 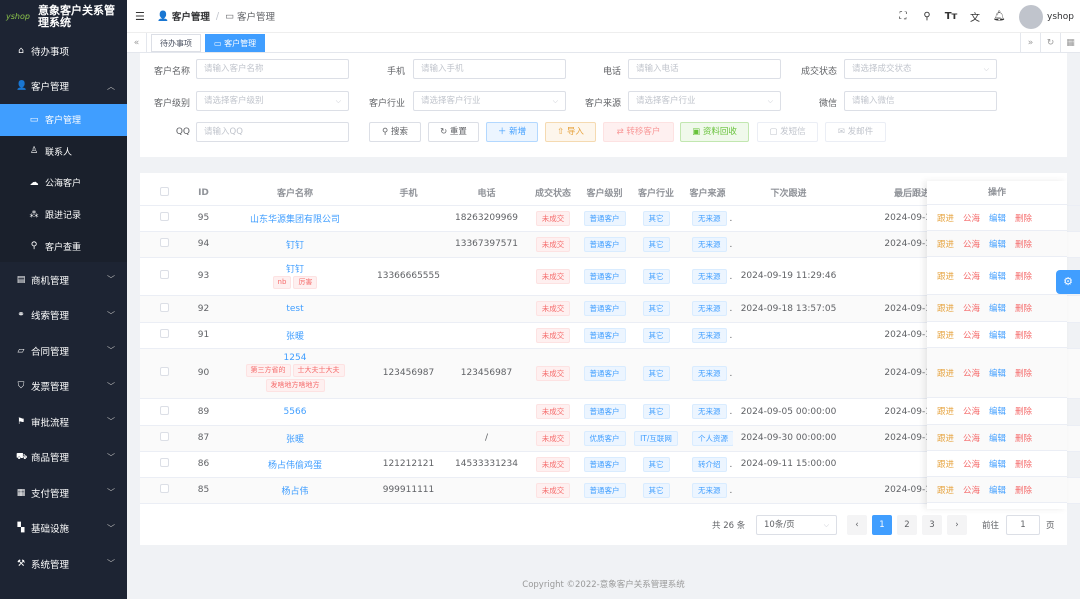 What do you see at coordinates (295, 244) in the screenshot?
I see `customer-name-link: 钉钉` at bounding box center [295, 244].